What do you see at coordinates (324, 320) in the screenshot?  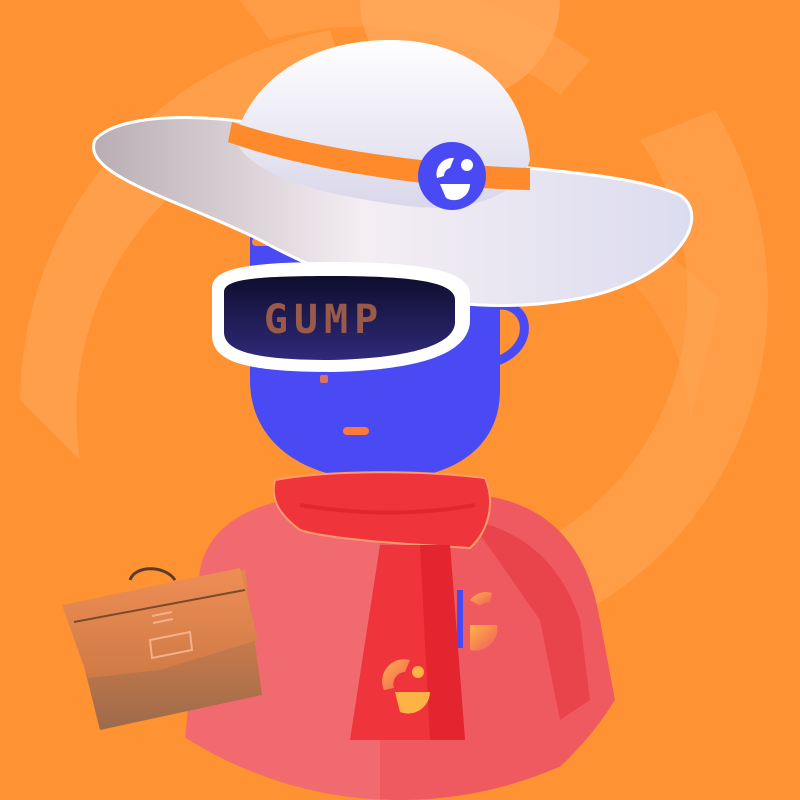 I see `visor-text: GUMP` at bounding box center [324, 320].